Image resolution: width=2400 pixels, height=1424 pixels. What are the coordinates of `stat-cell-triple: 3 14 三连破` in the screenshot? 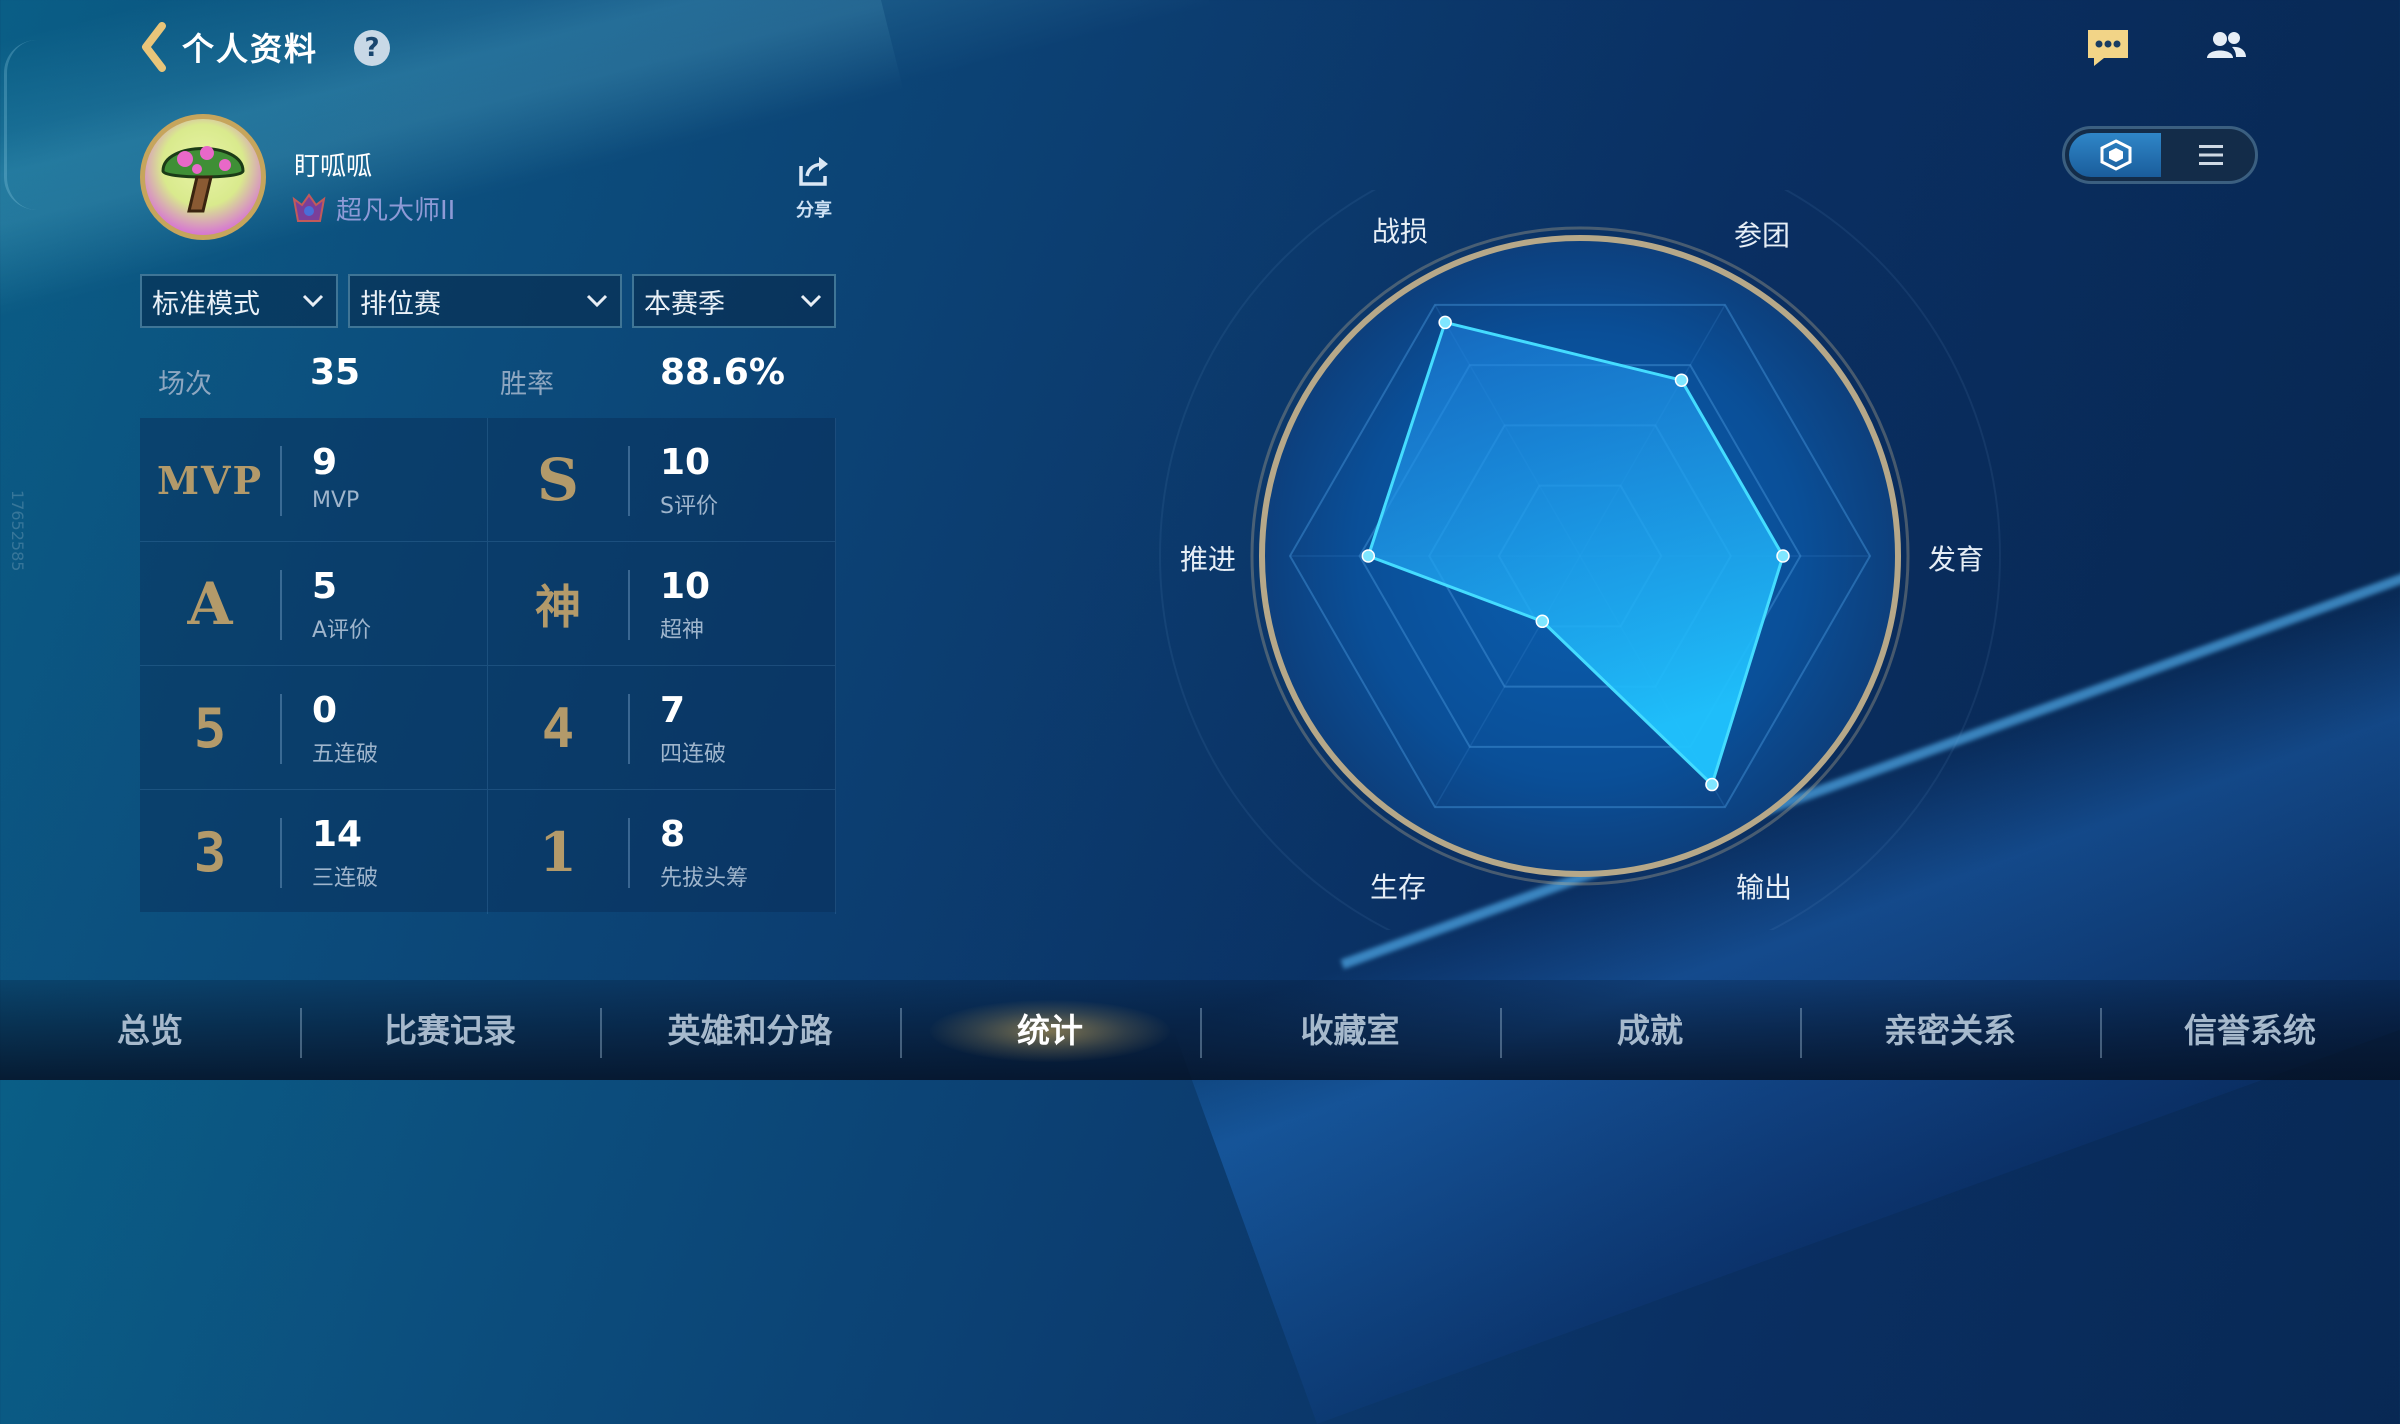 It's located at (314, 852).